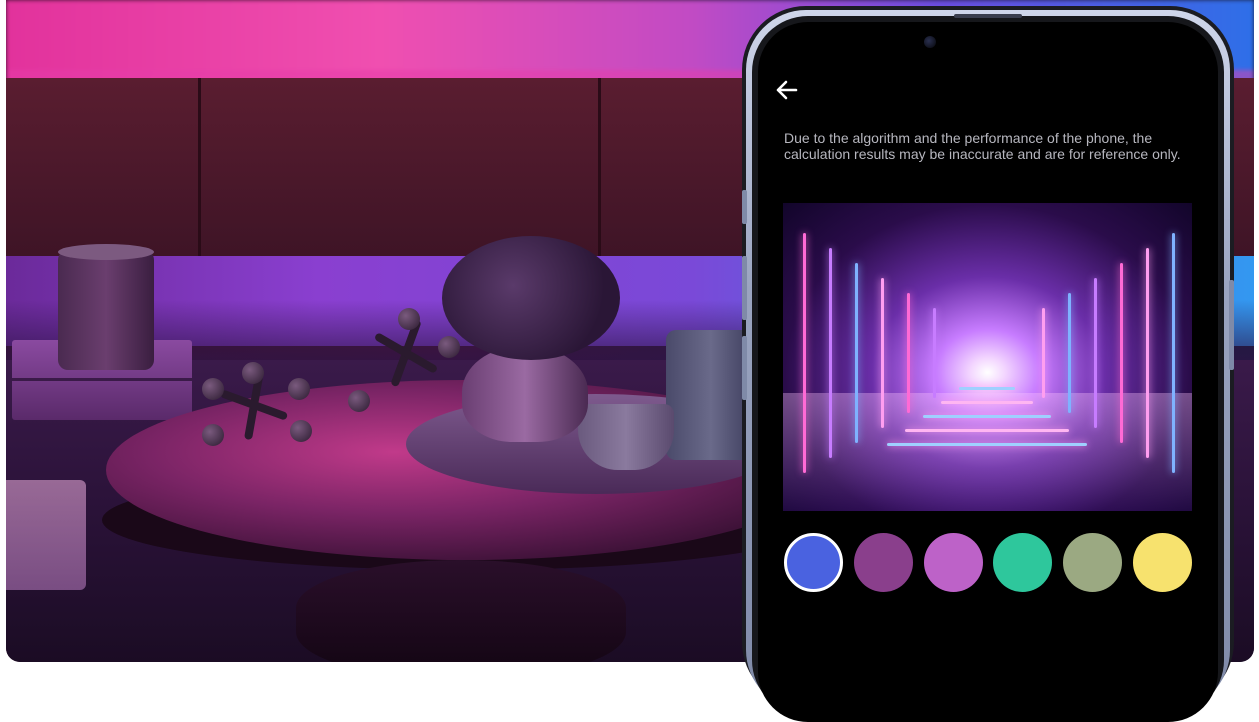  I want to click on bowl-decor, so click(626, 437).